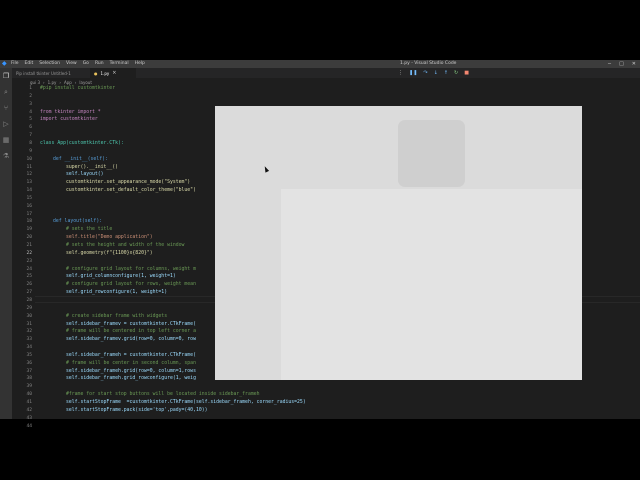 This screenshot has width=640, height=480. What do you see at coordinates (29, 206) in the screenshot?
I see `line-number: 16` at bounding box center [29, 206].